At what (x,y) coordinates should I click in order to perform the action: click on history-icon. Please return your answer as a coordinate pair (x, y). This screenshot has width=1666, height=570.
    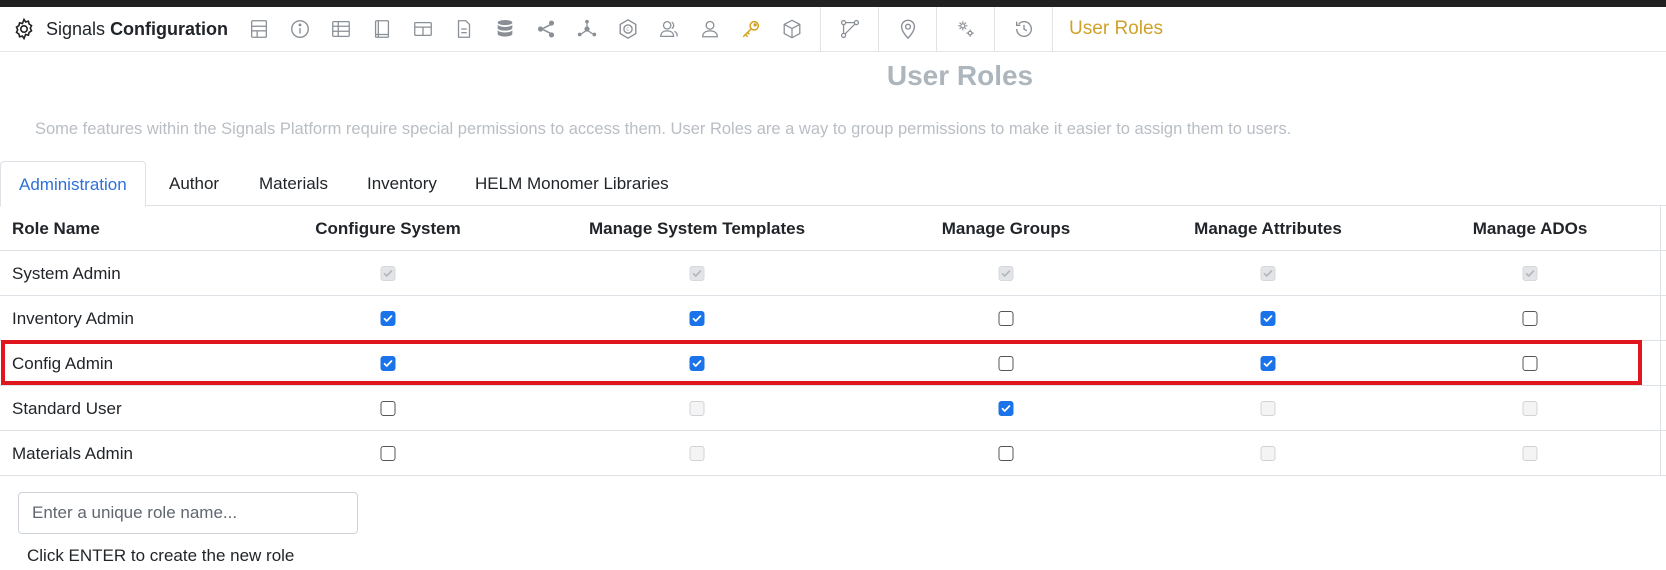
    Looking at the image, I should click on (1023, 29).